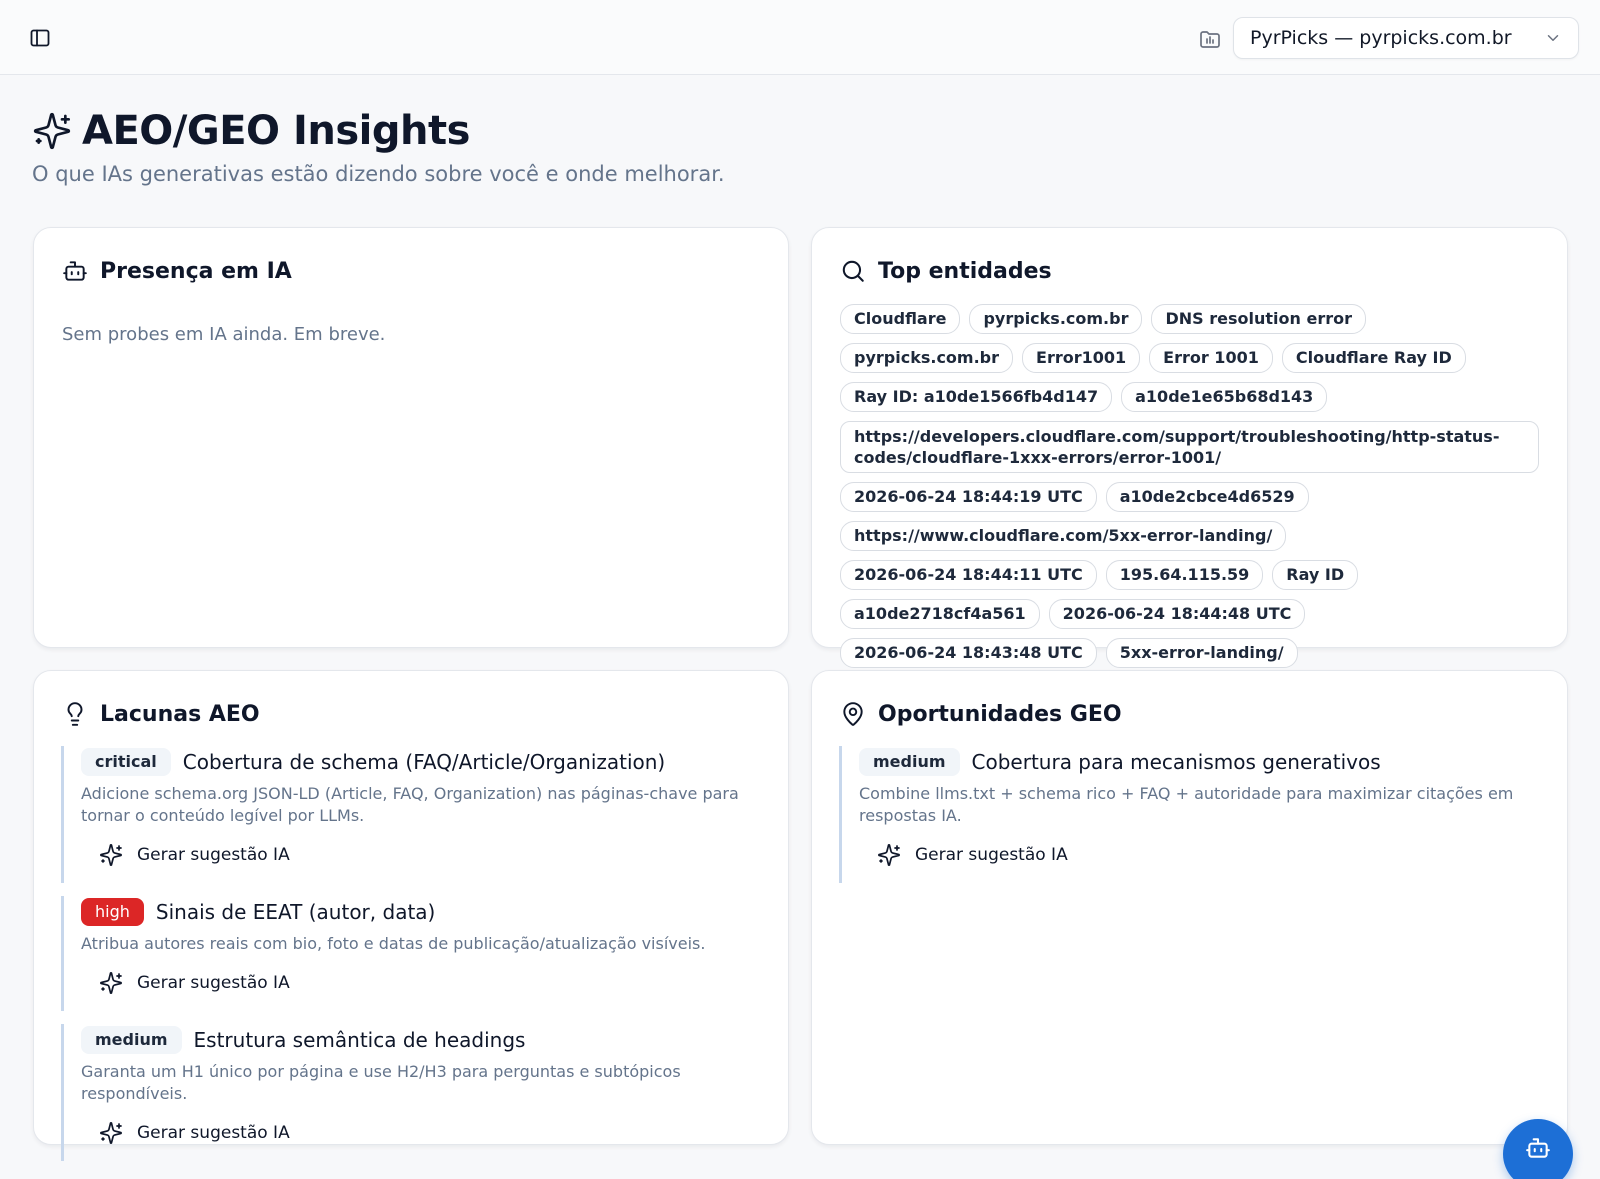  What do you see at coordinates (112, 912) in the screenshot?
I see `severity-badge: high` at bounding box center [112, 912].